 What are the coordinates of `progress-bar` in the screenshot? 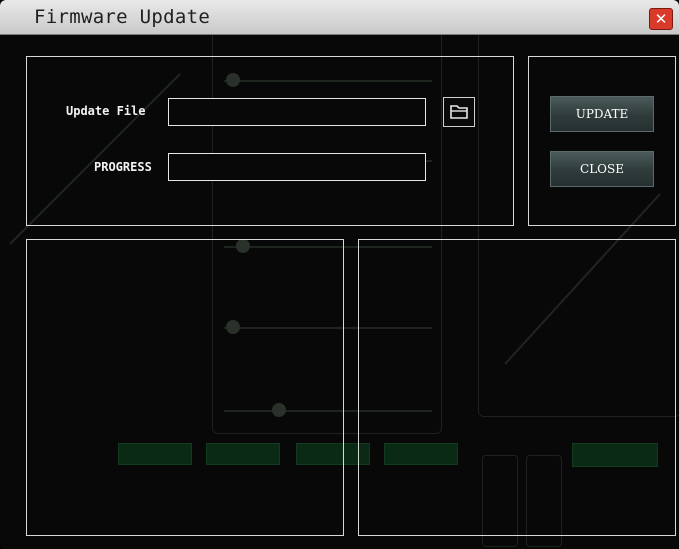 It's located at (297, 167).